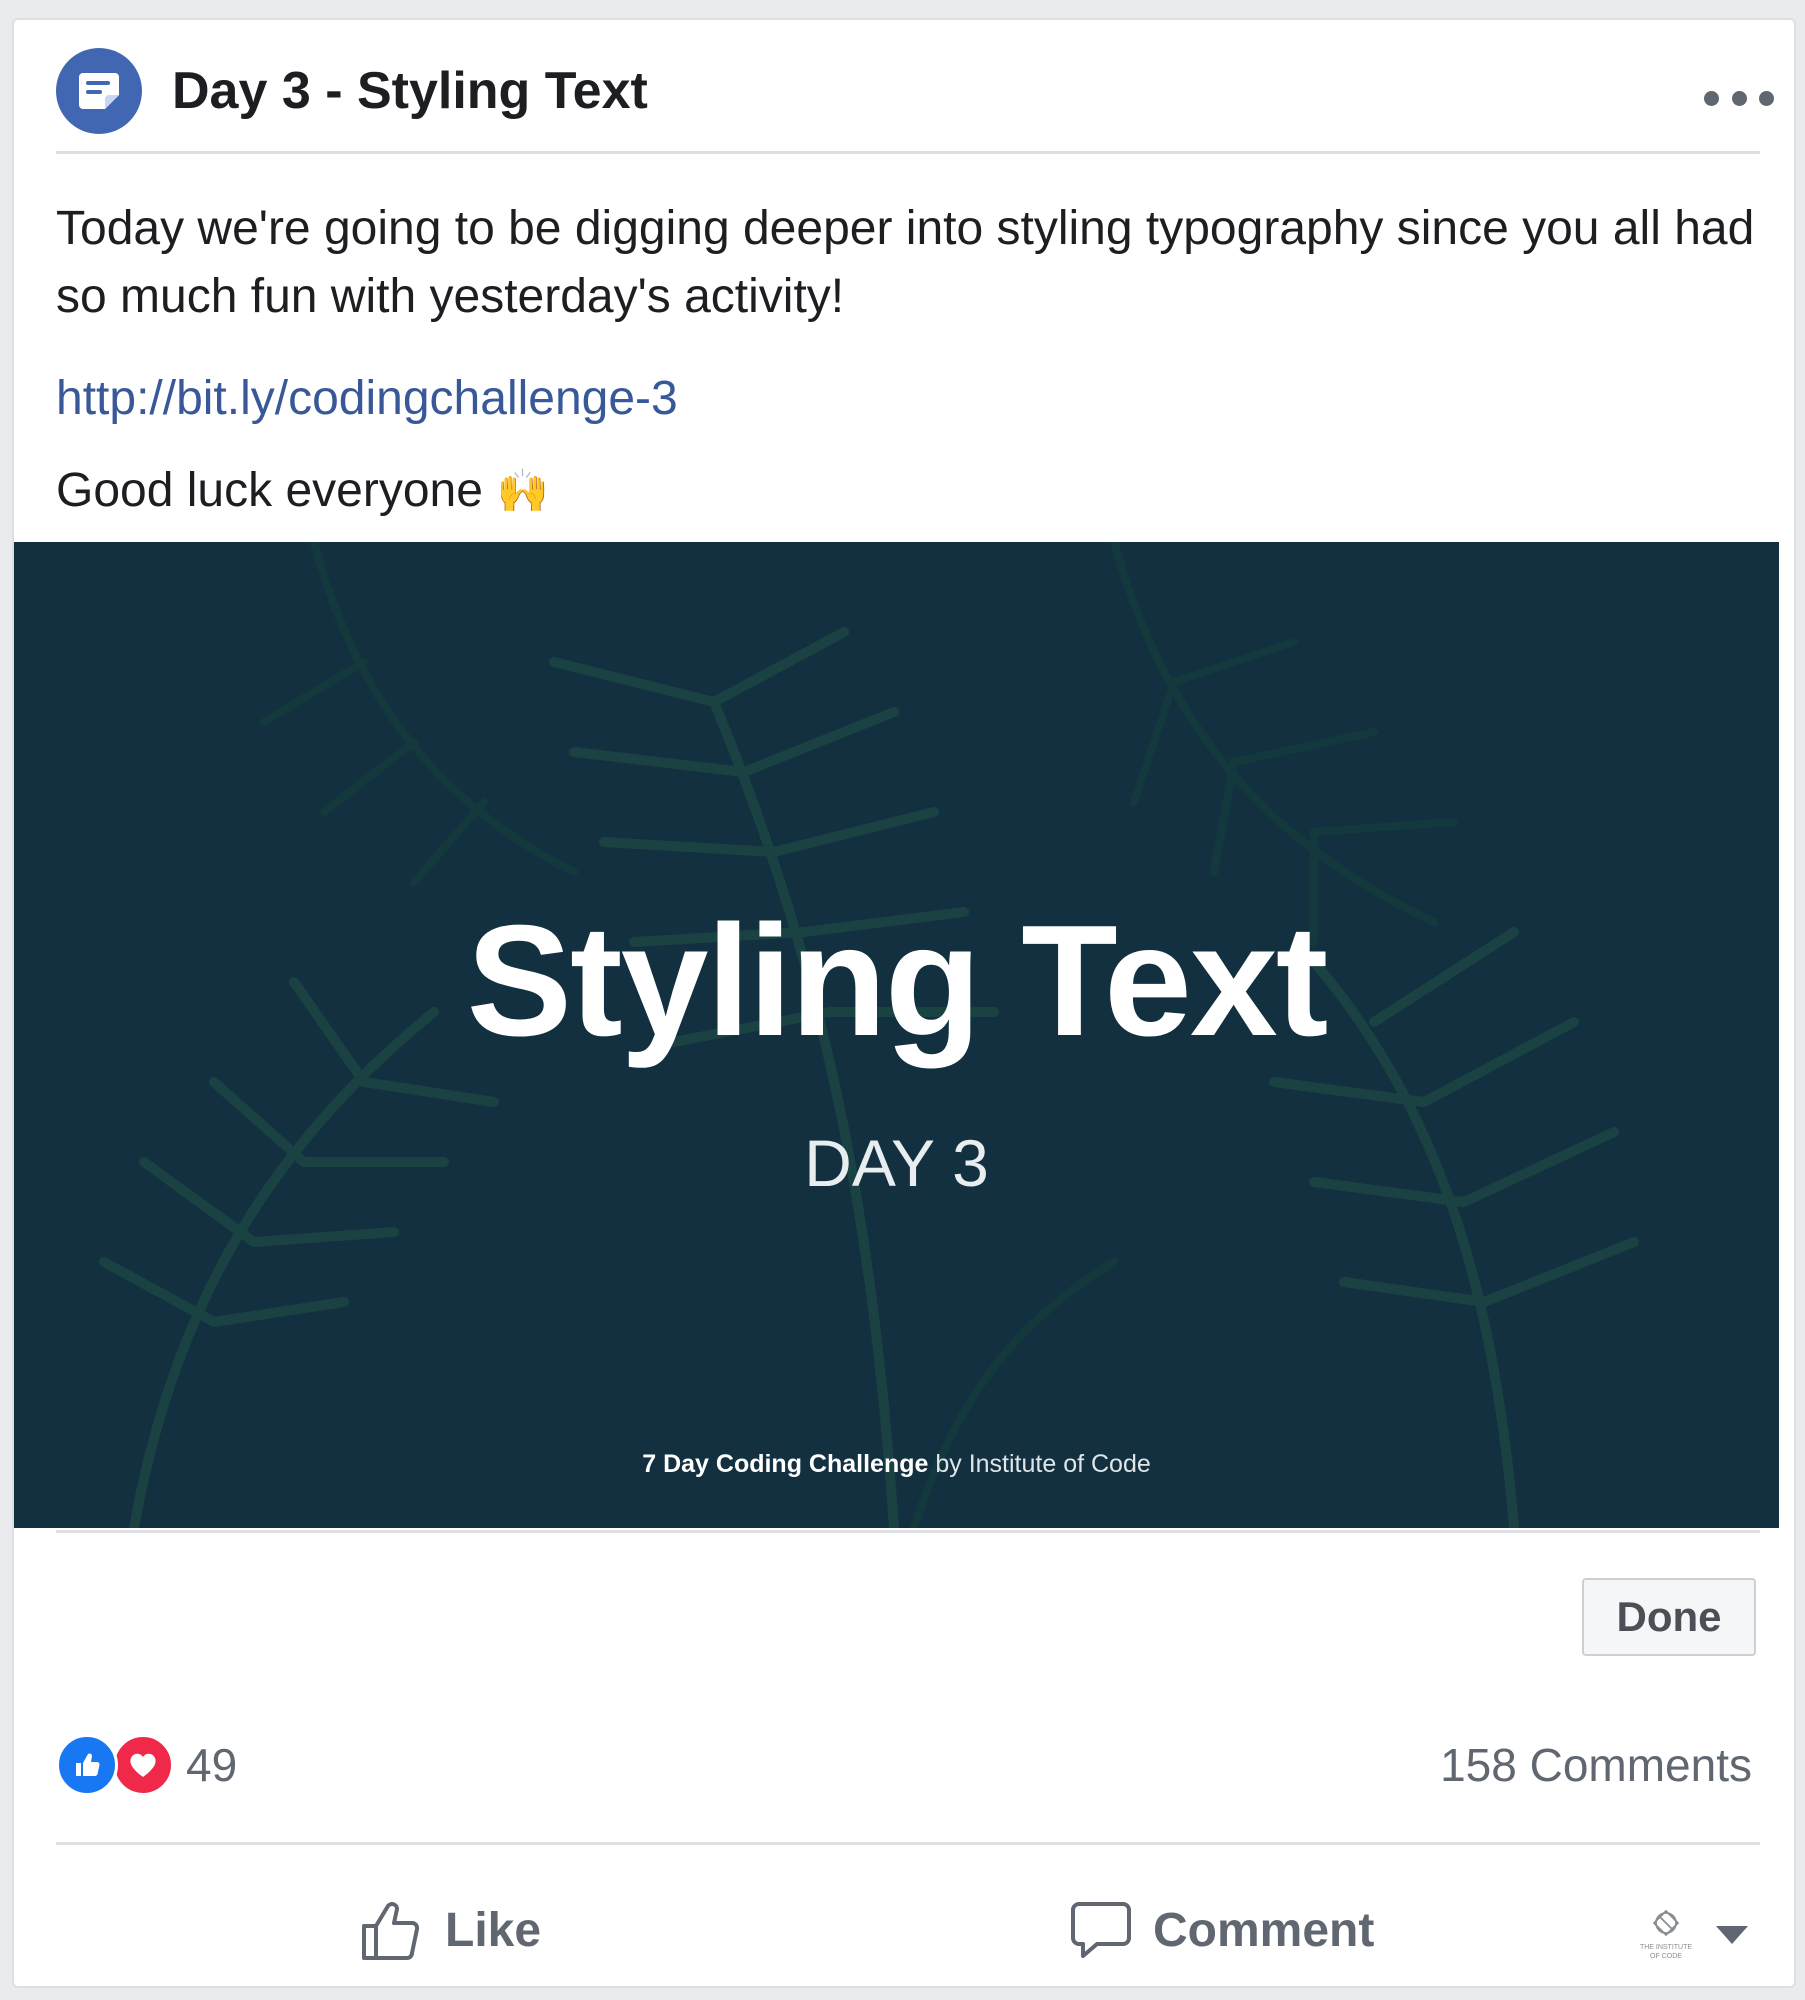 The image size is (1805, 2000). What do you see at coordinates (908, 1843) in the screenshot?
I see `actions-divider` at bounding box center [908, 1843].